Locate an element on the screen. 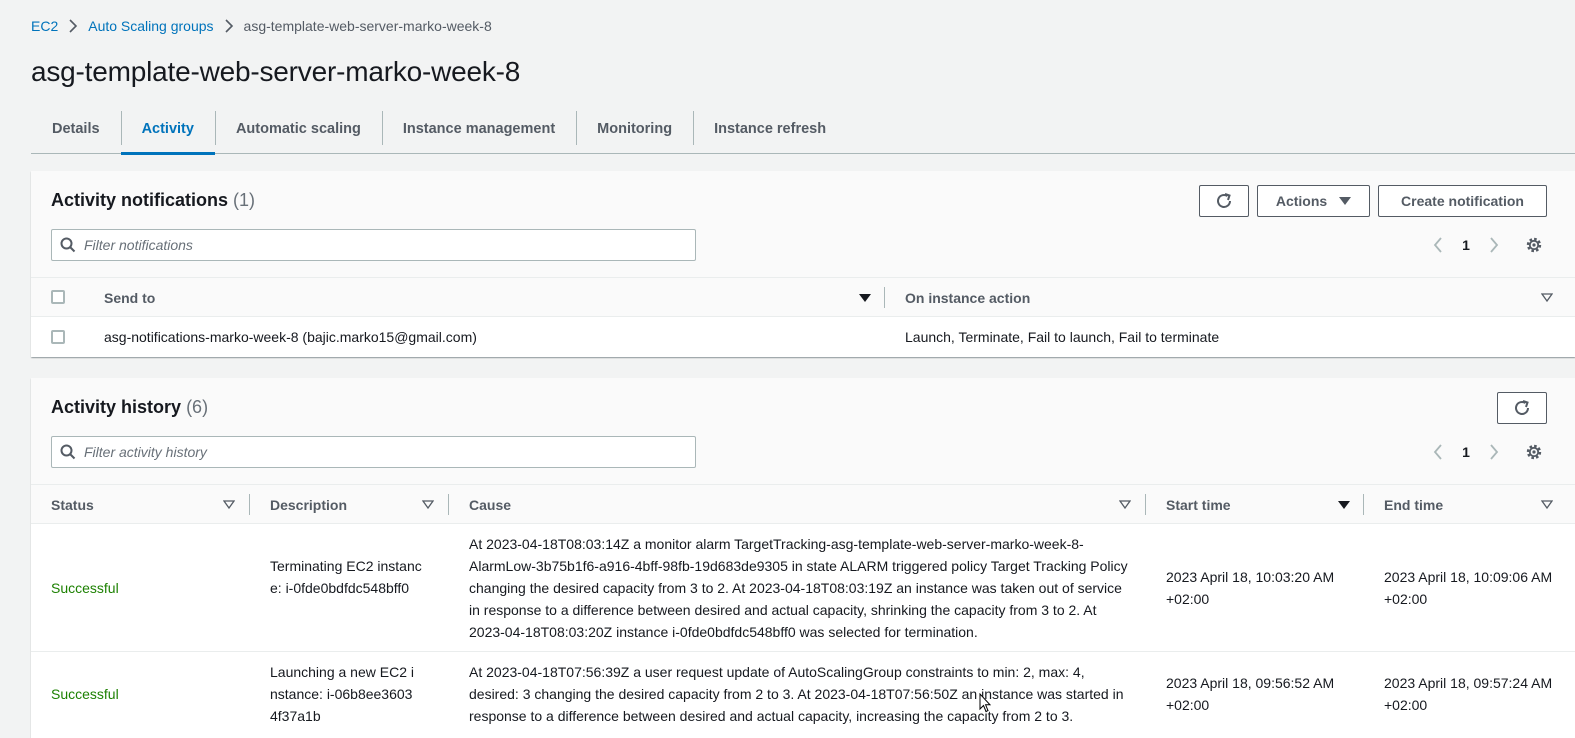  filter-history-search is located at coordinates (373, 452).